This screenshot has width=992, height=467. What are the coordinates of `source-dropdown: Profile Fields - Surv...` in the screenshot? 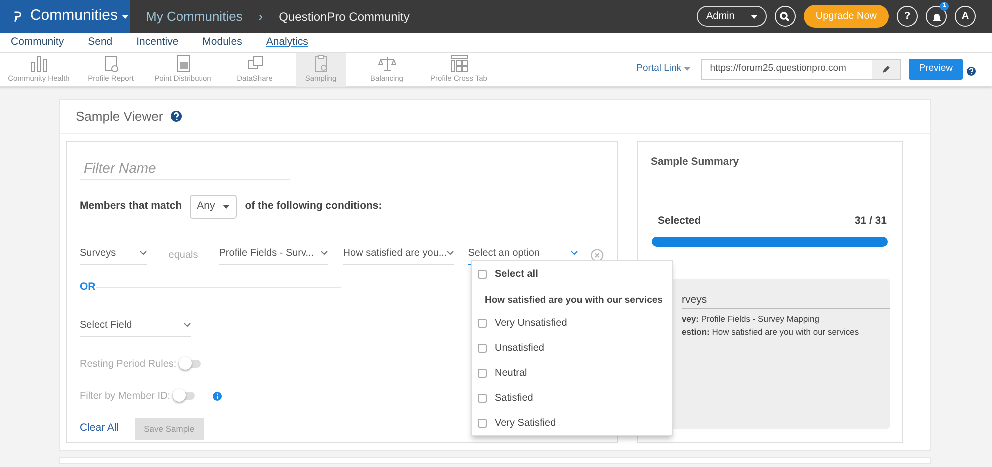 It's located at (273, 255).